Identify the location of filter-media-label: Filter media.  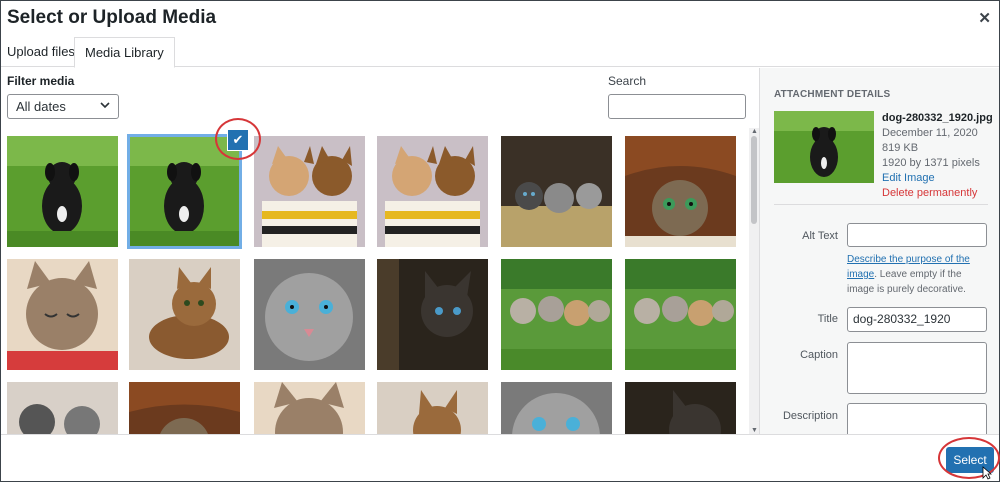
(41, 81).